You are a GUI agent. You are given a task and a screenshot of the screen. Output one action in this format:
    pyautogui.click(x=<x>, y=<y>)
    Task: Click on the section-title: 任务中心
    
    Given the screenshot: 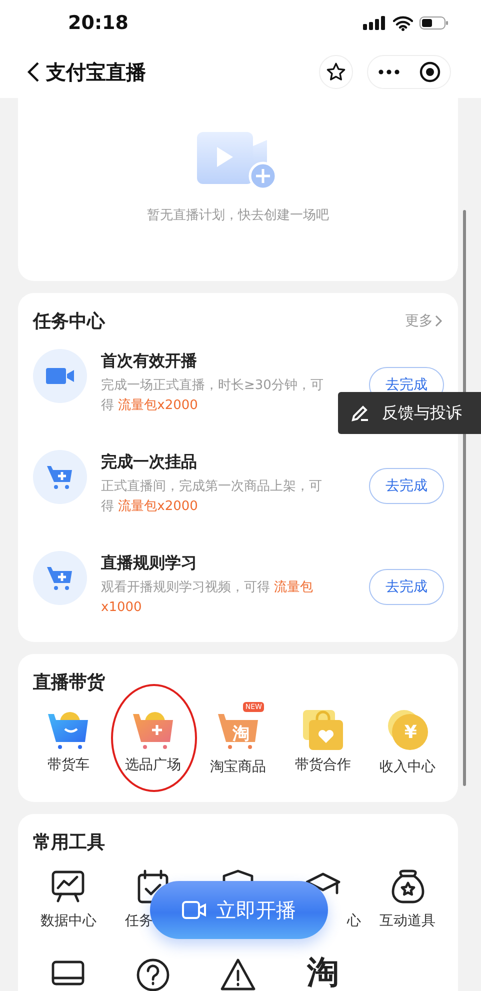 What is the action you would take?
    pyautogui.click(x=69, y=321)
    